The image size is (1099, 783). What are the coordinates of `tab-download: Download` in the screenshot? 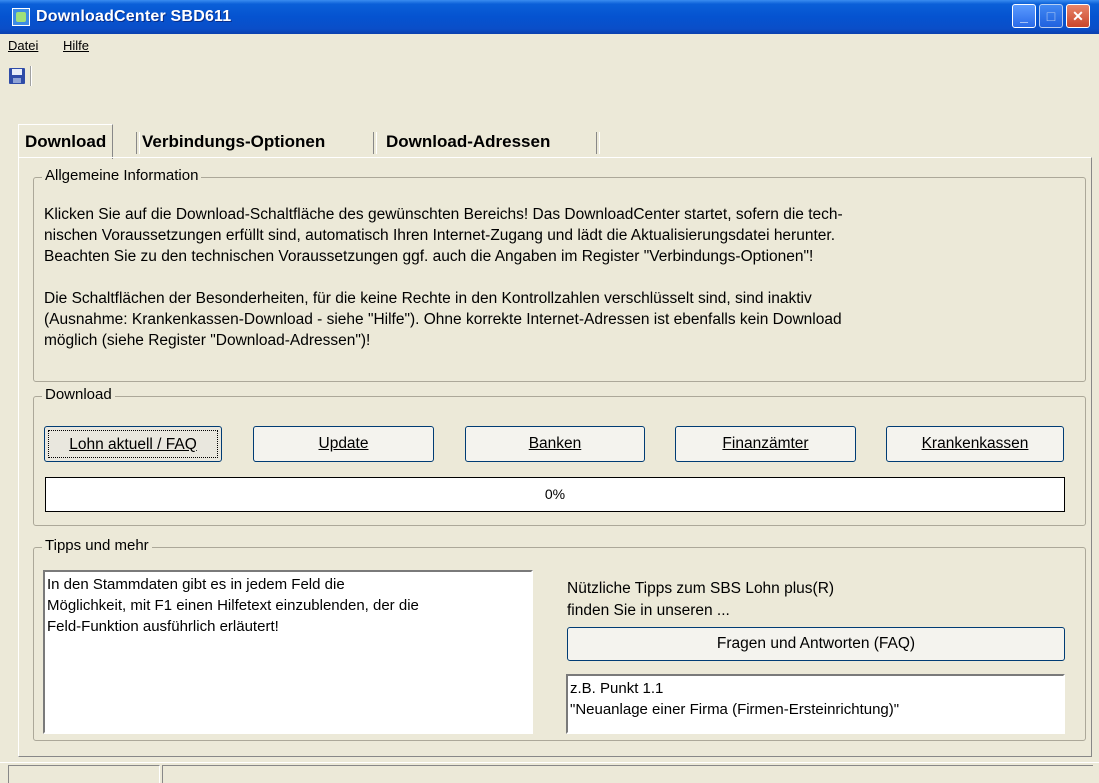 It's located at (66, 141).